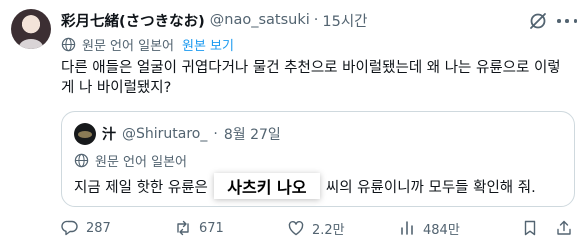 This screenshot has width=586, height=252. Describe the element at coordinates (133, 20) in the screenshot. I see `author-display-name: 彩月七緒(さつきなお)` at that location.